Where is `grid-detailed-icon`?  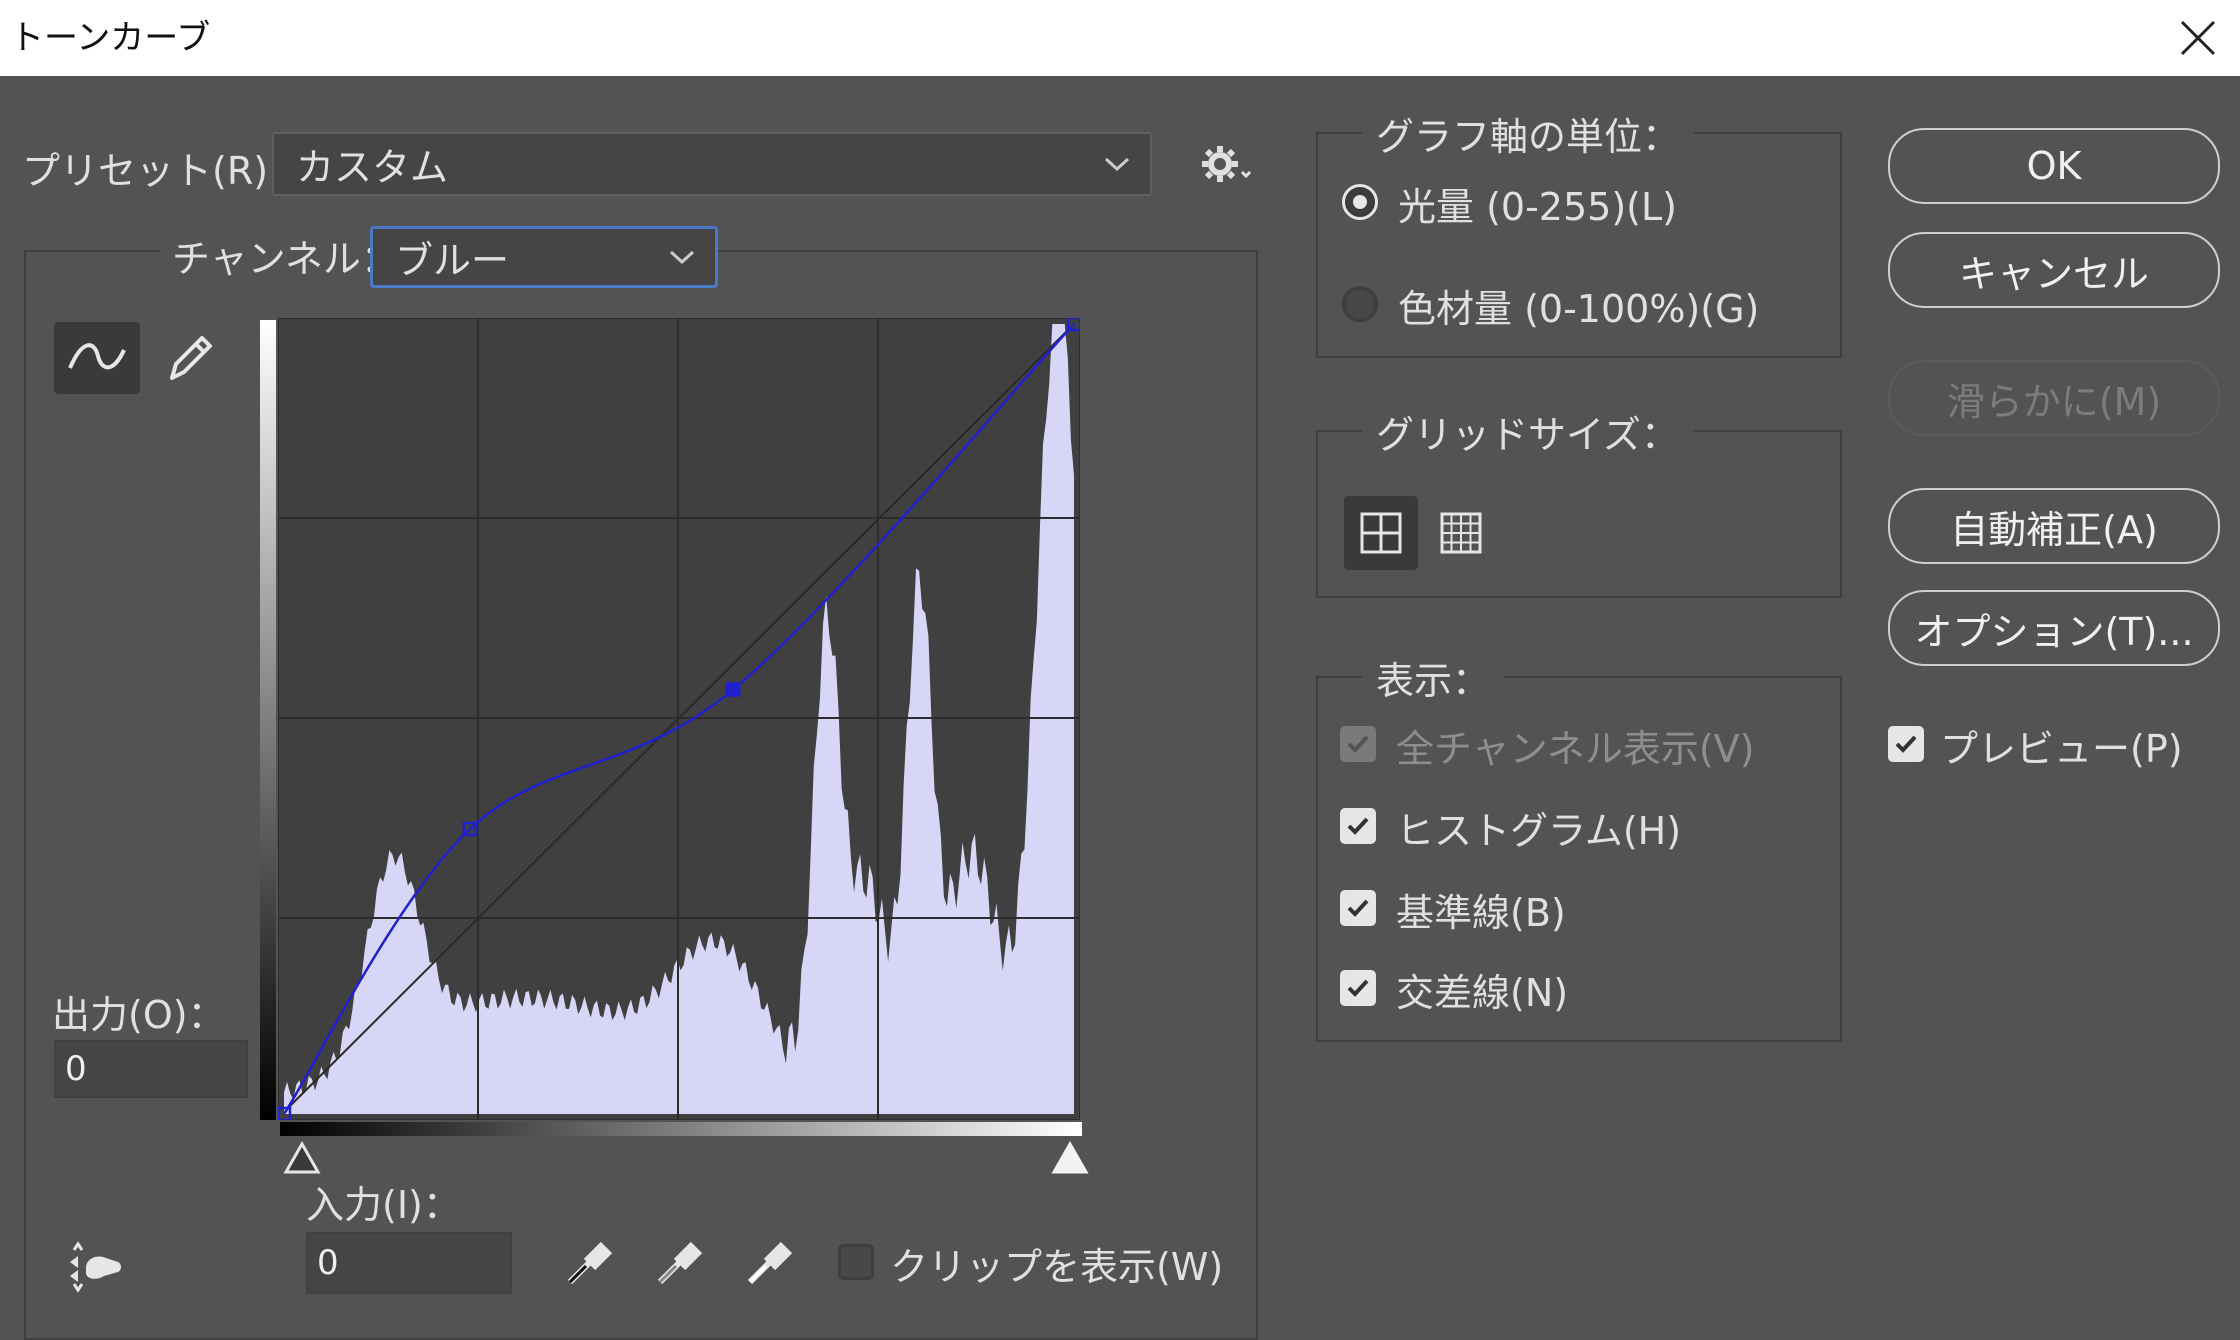 grid-detailed-icon is located at coordinates (1461, 533).